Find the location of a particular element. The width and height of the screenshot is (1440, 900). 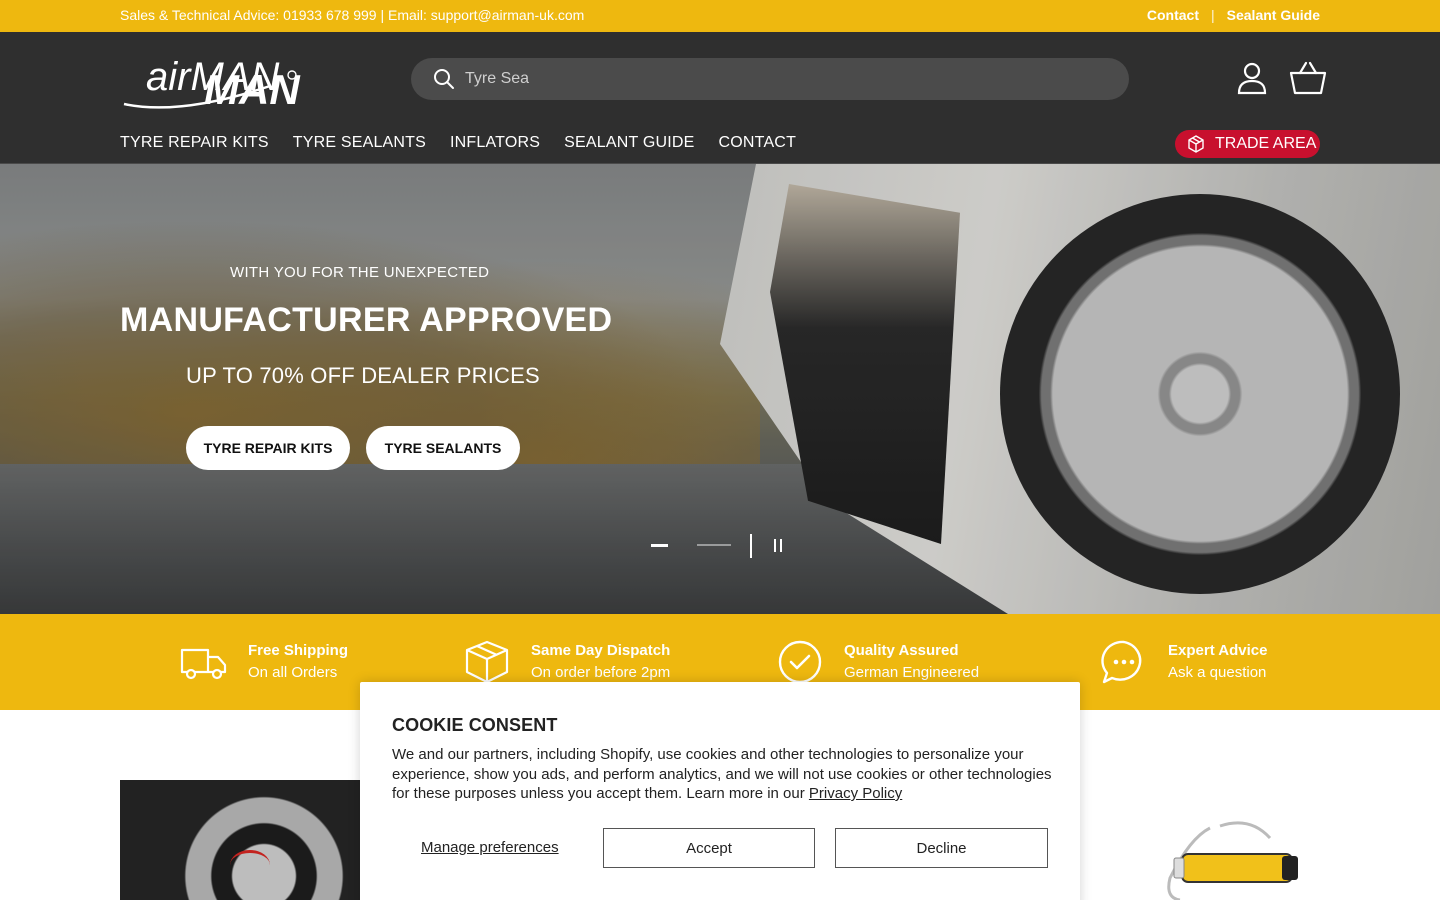

search-bar is located at coordinates (770, 79).